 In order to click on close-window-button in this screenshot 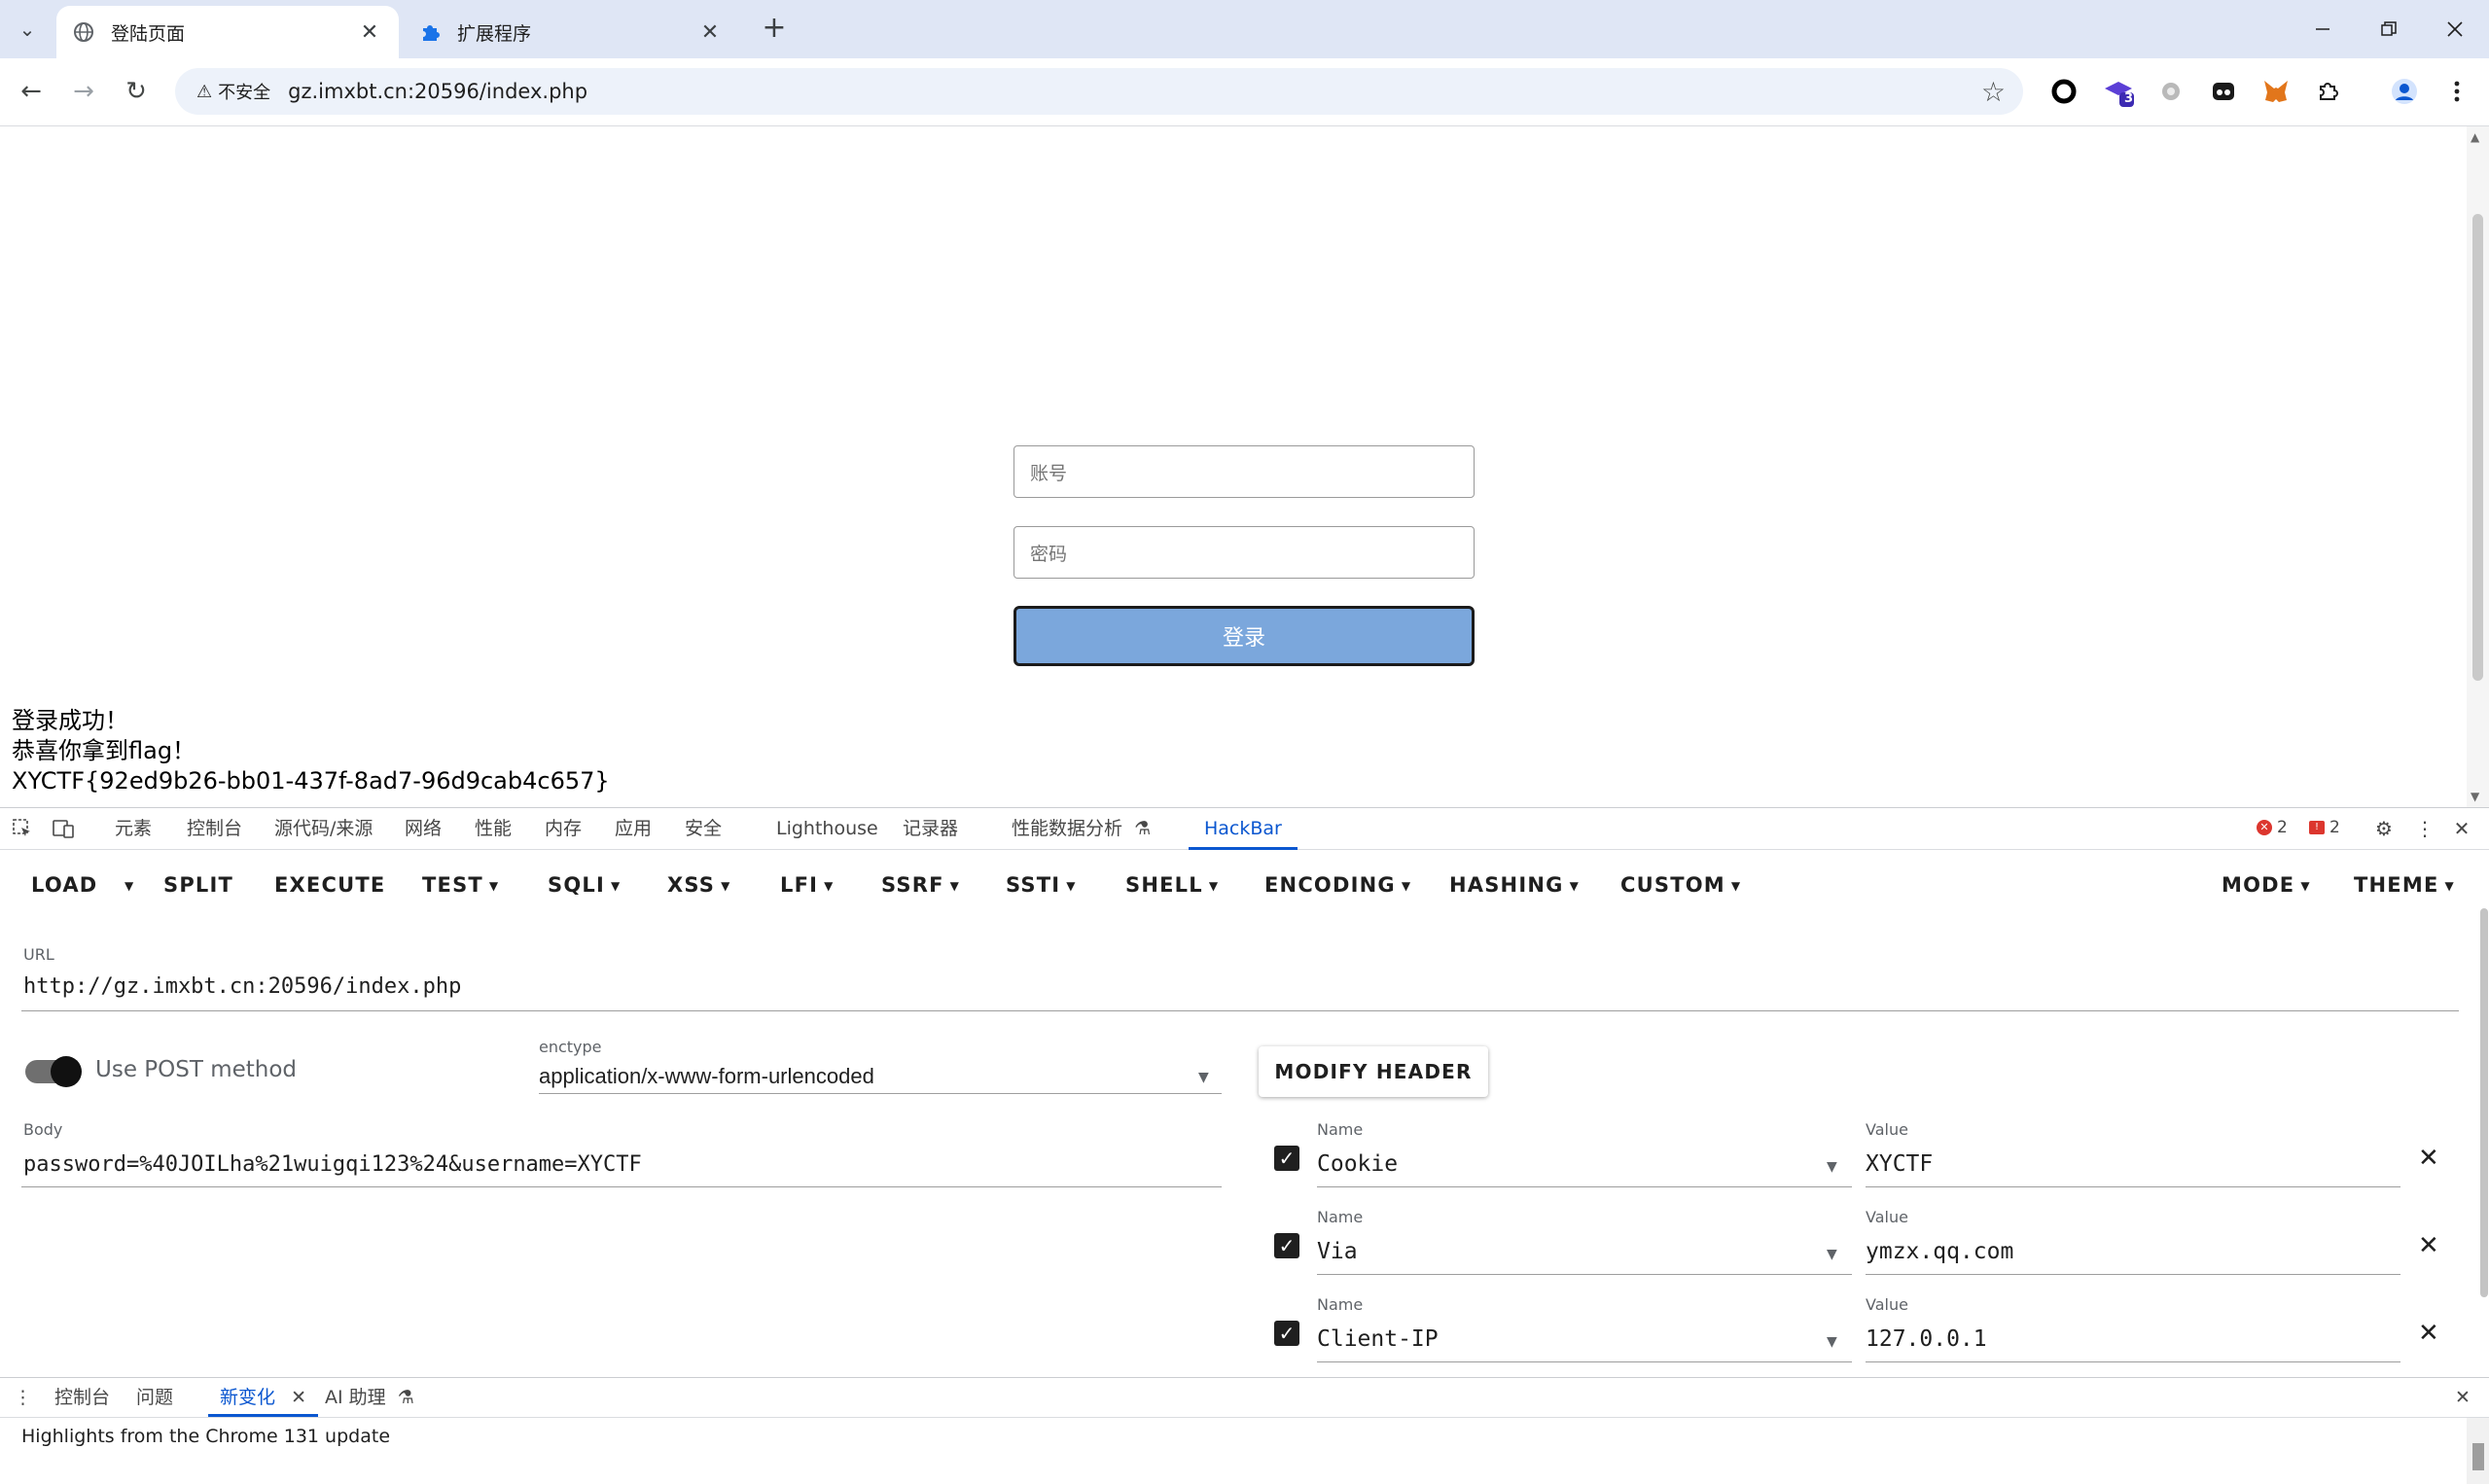, I will do `click(2455, 29)`.